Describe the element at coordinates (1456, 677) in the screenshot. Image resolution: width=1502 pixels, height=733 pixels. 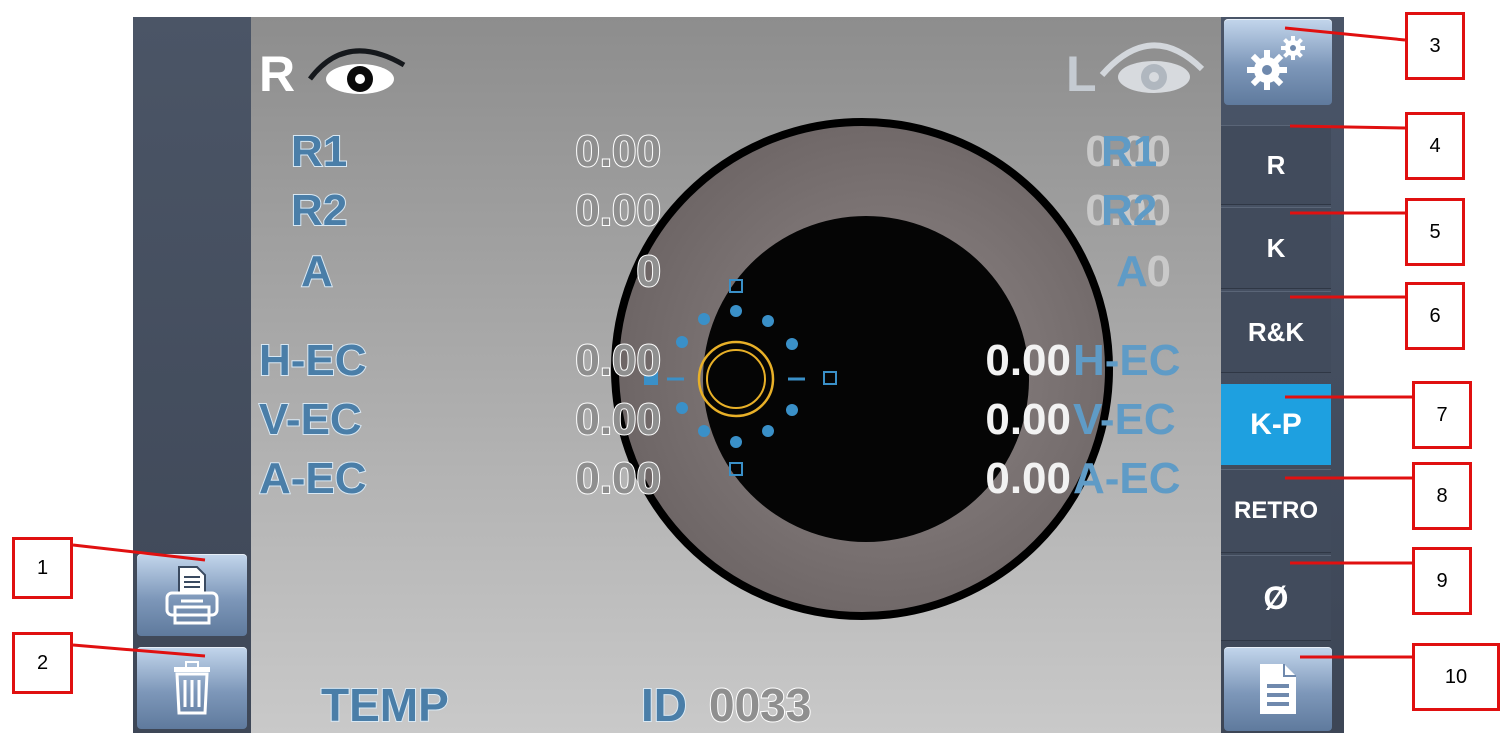
I see `callout-10: 10` at that location.